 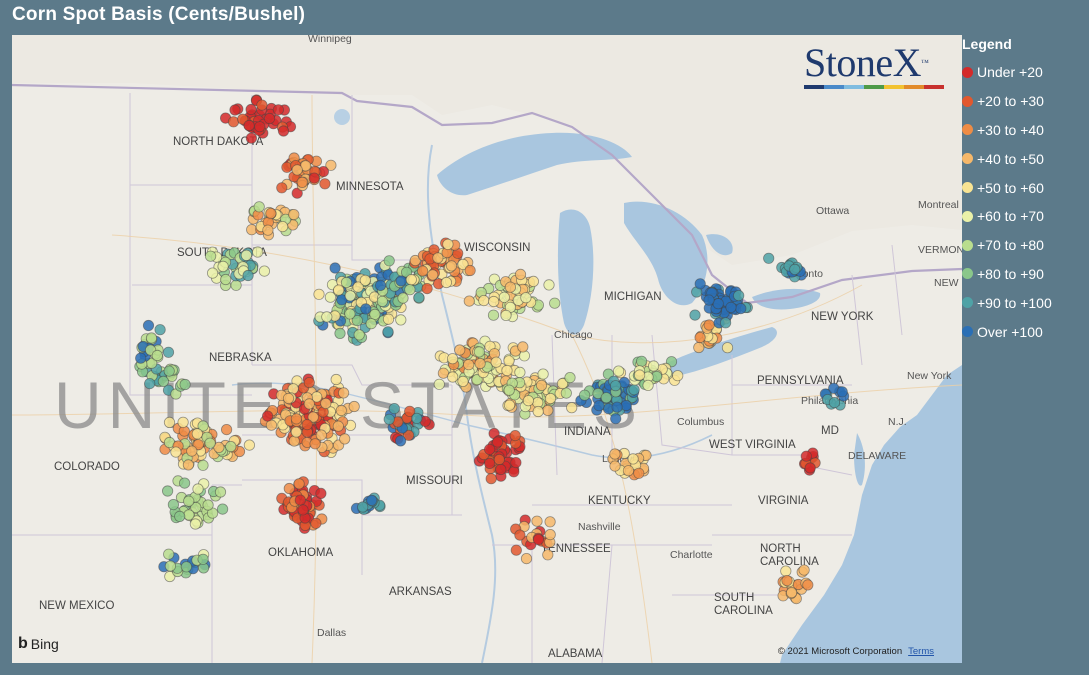 I want to click on legend-item: +20 to +30, so click(x=1024, y=101).